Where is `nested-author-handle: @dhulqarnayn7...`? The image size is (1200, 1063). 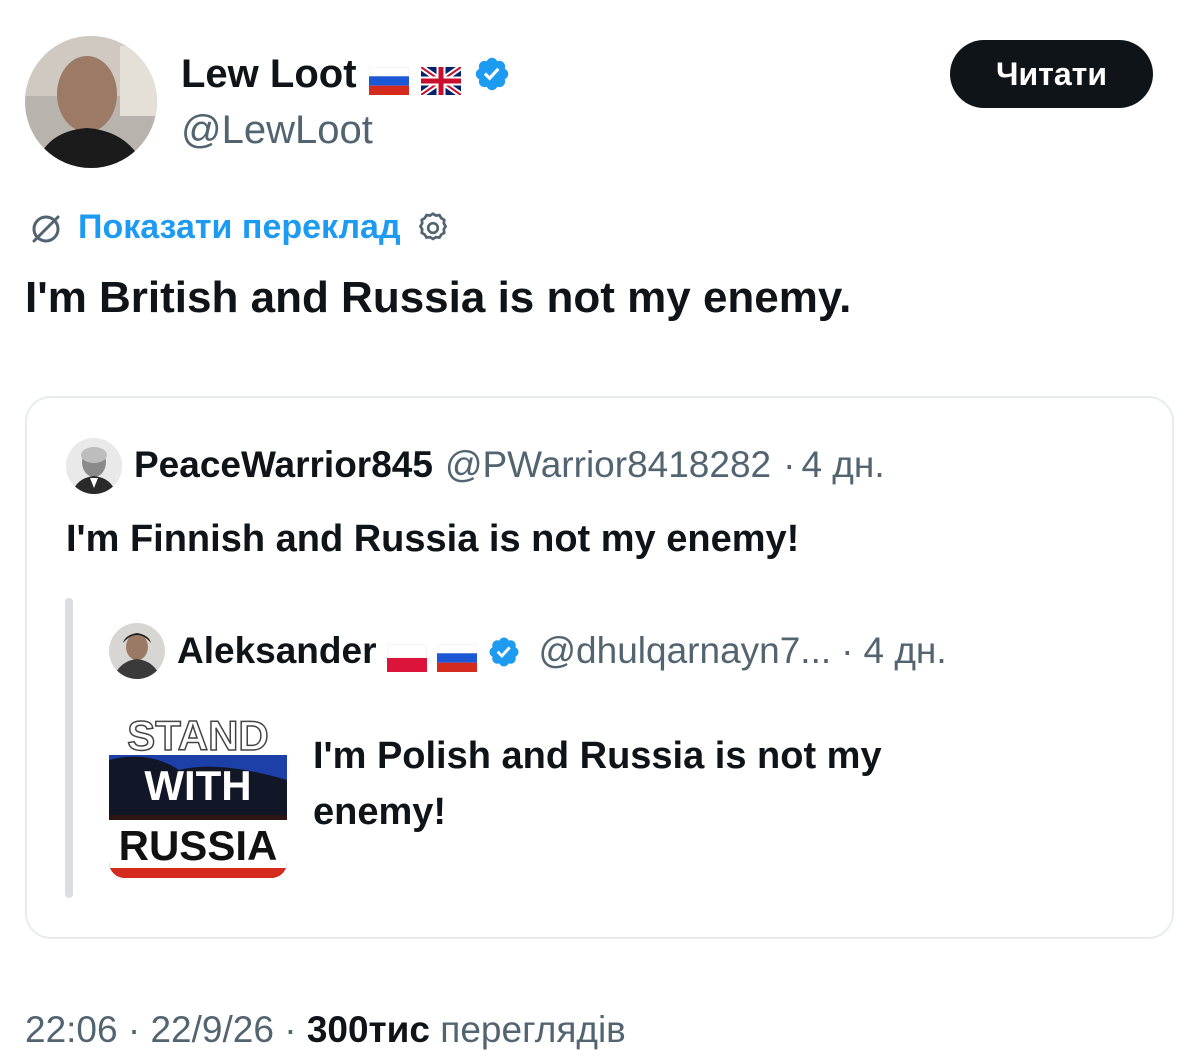
nested-author-handle: @dhulqarnayn7... is located at coordinates (685, 651).